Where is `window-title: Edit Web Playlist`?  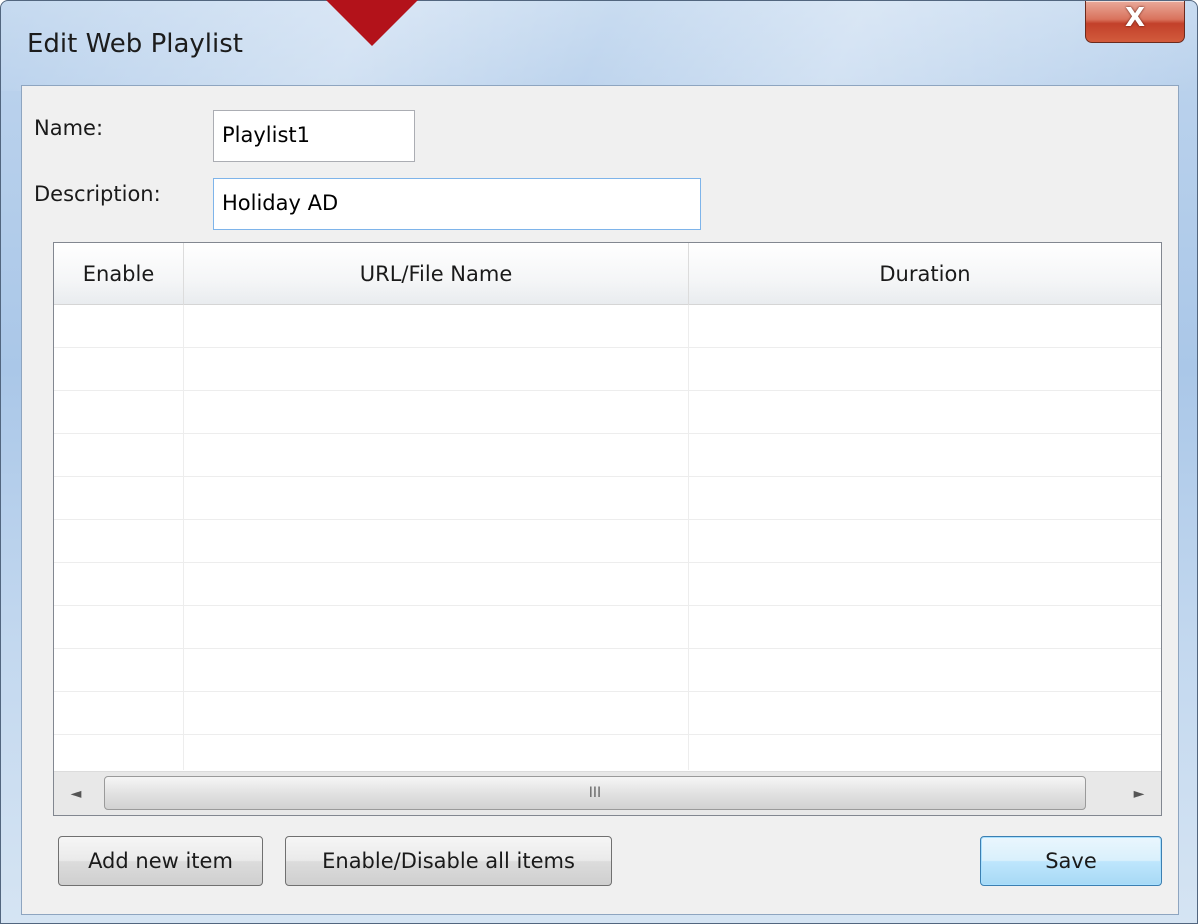 window-title: Edit Web Playlist is located at coordinates (135, 44).